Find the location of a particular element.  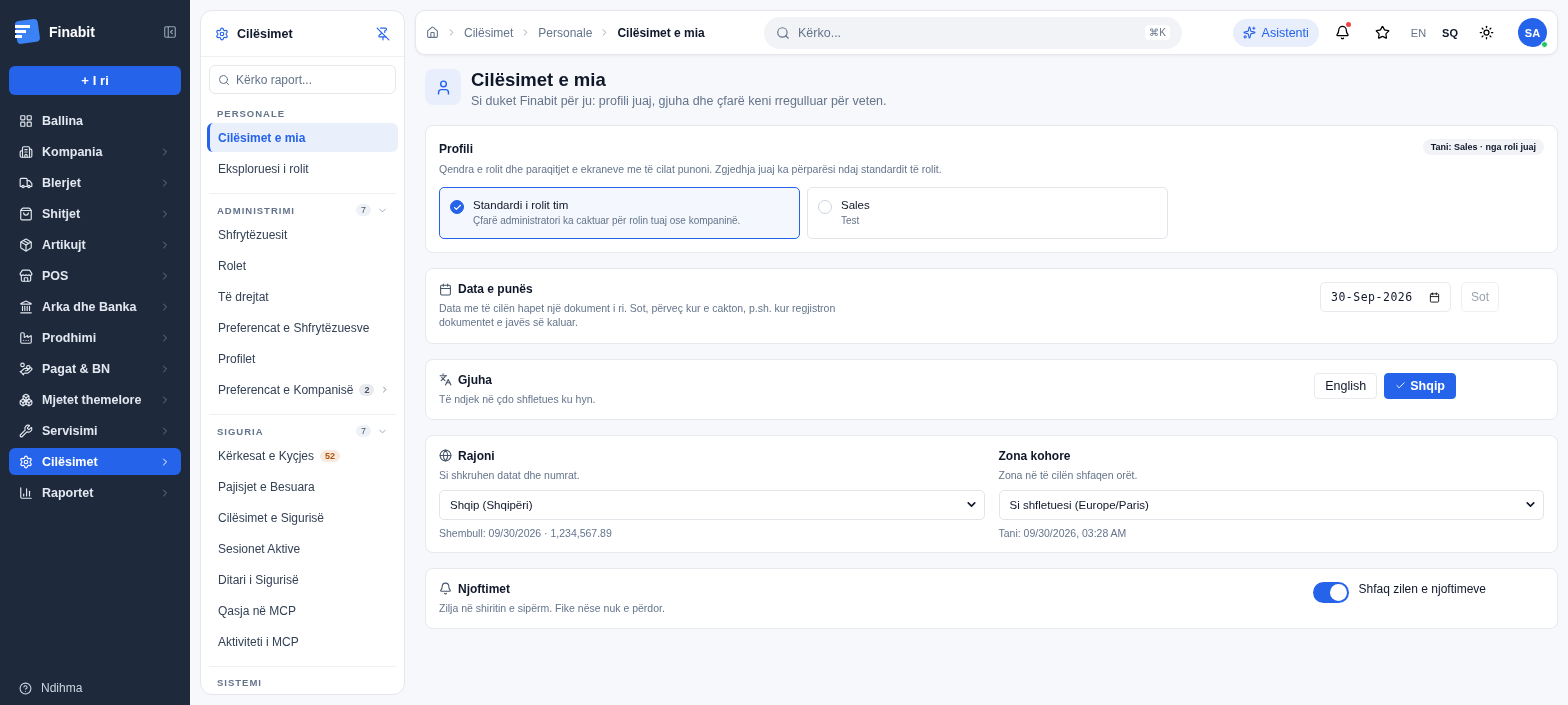

section-title: PERSONALE is located at coordinates (252, 113).